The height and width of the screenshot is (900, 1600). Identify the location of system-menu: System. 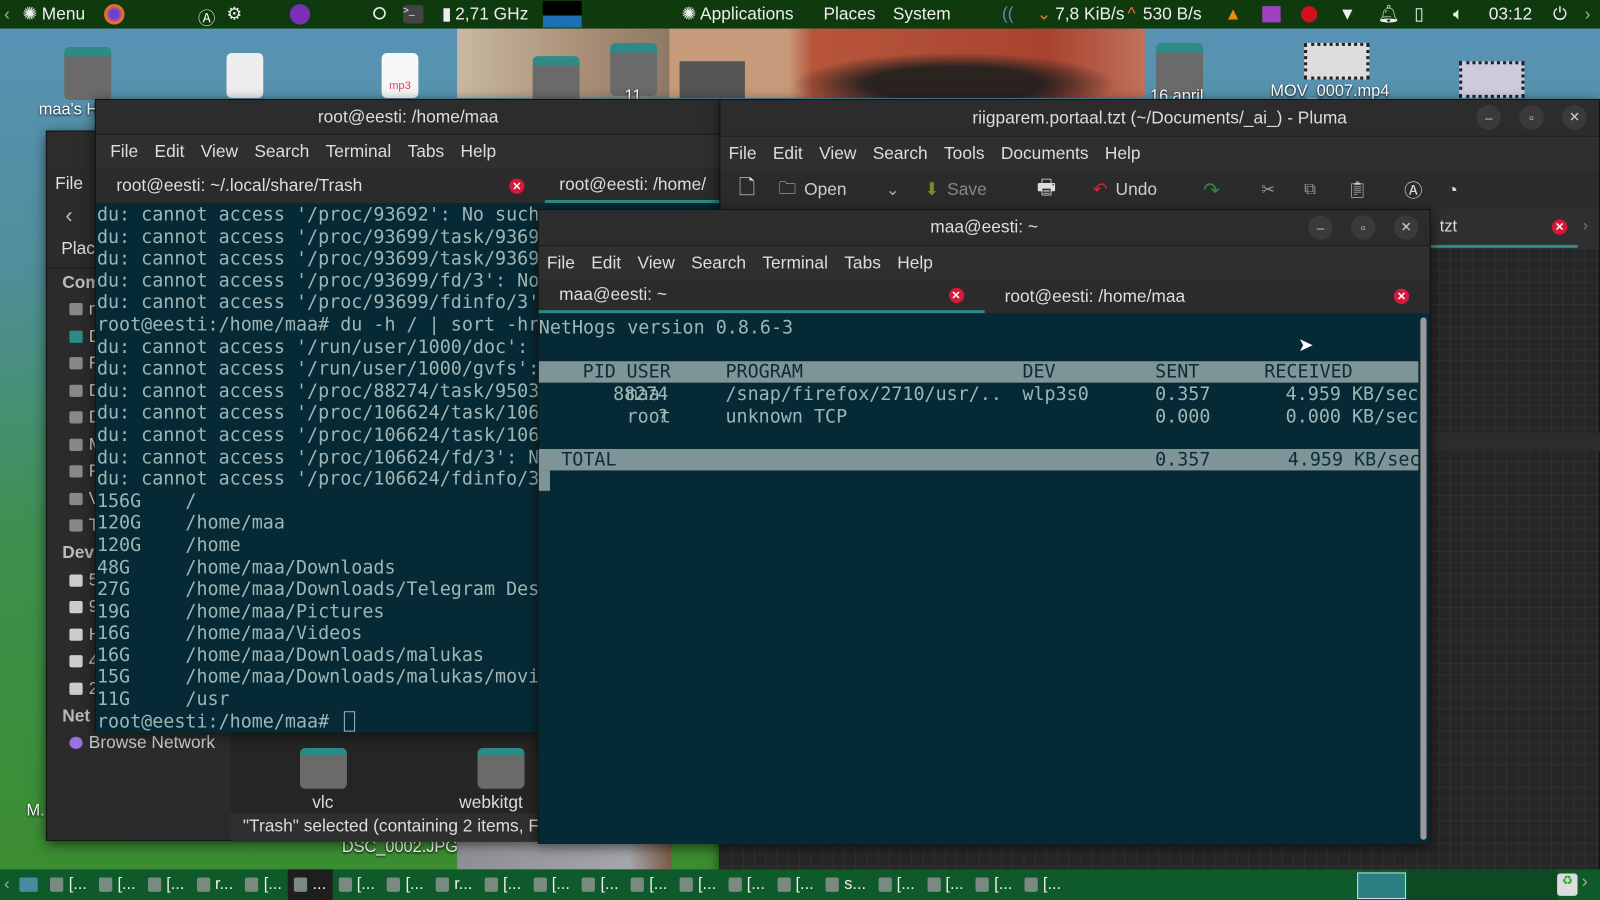
(922, 14).